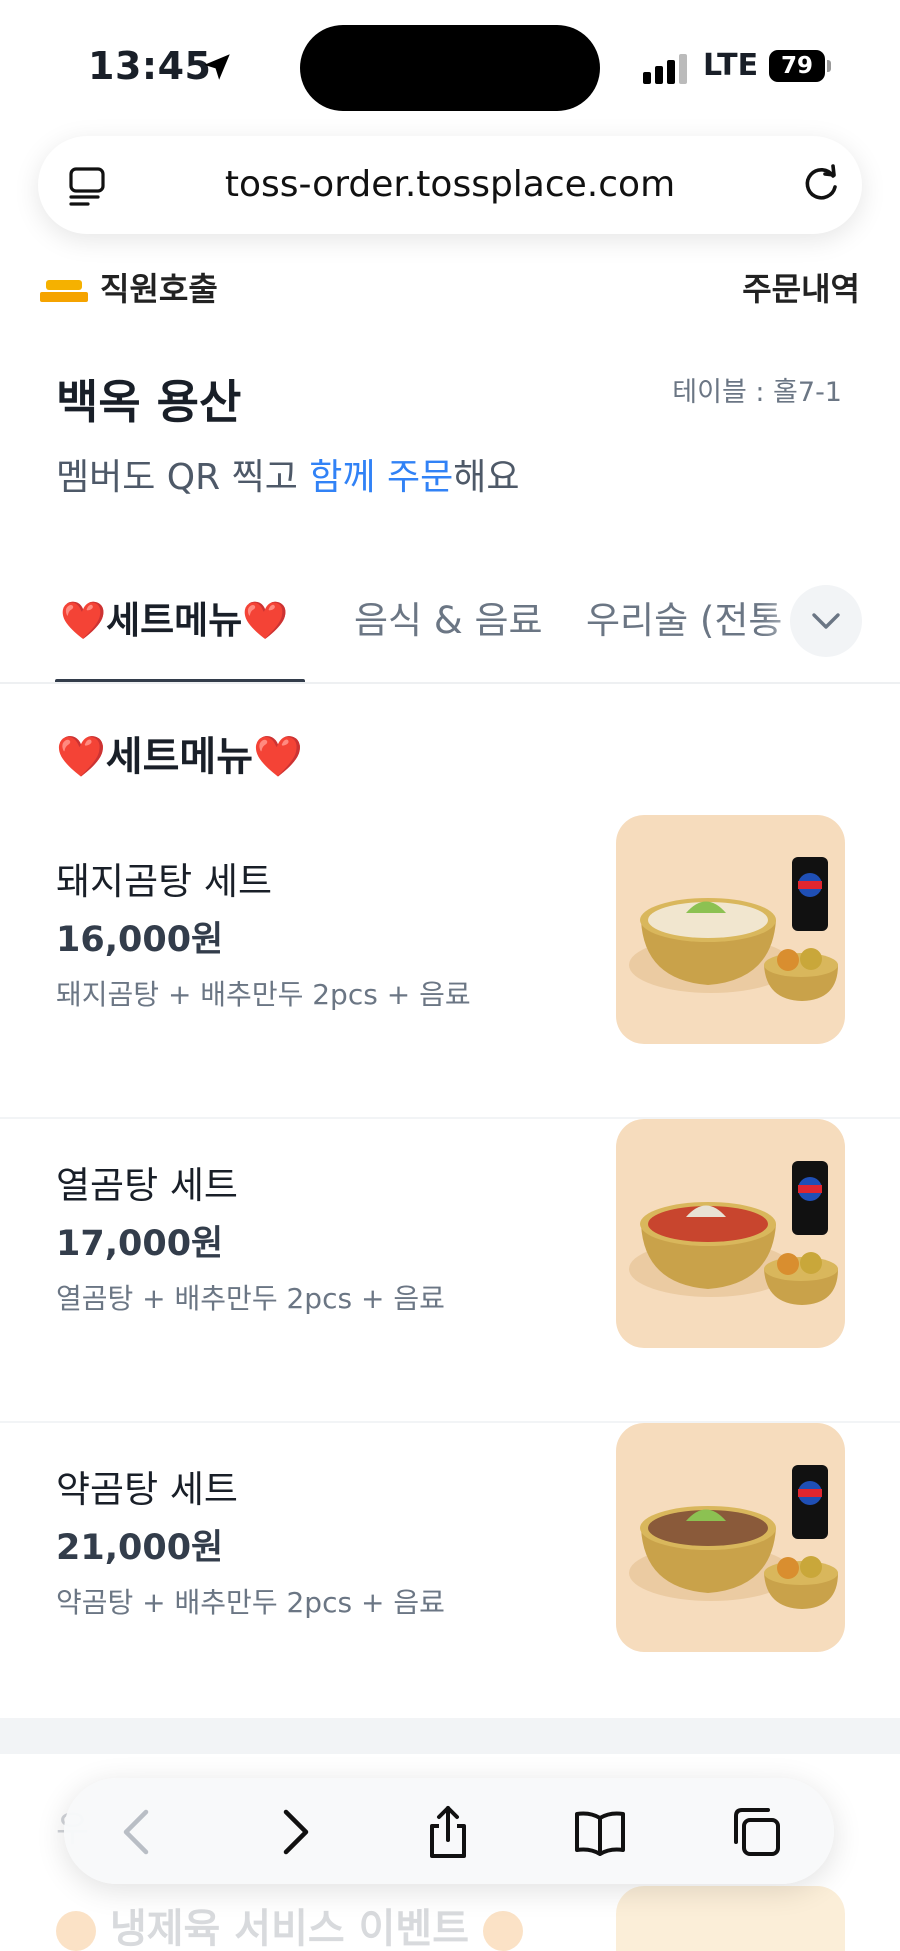 Image resolution: width=900 pixels, height=1951 pixels. I want to click on category-tabs: ❤️세트메뉴❤️ 음식 & 음료 우리술 (전통, so click(450, 622).